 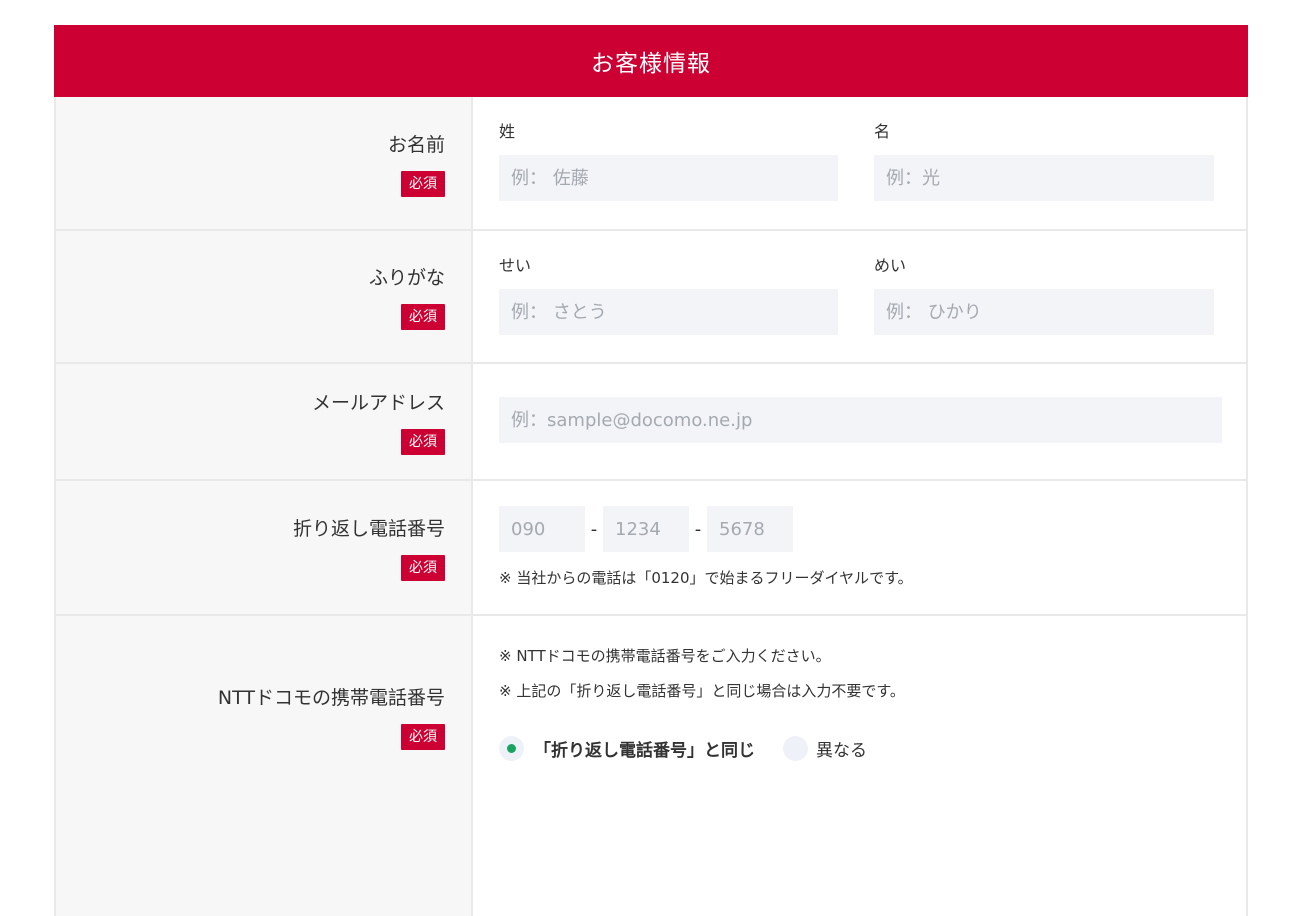 I want to click on name-label: お名前, so click(x=416, y=144).